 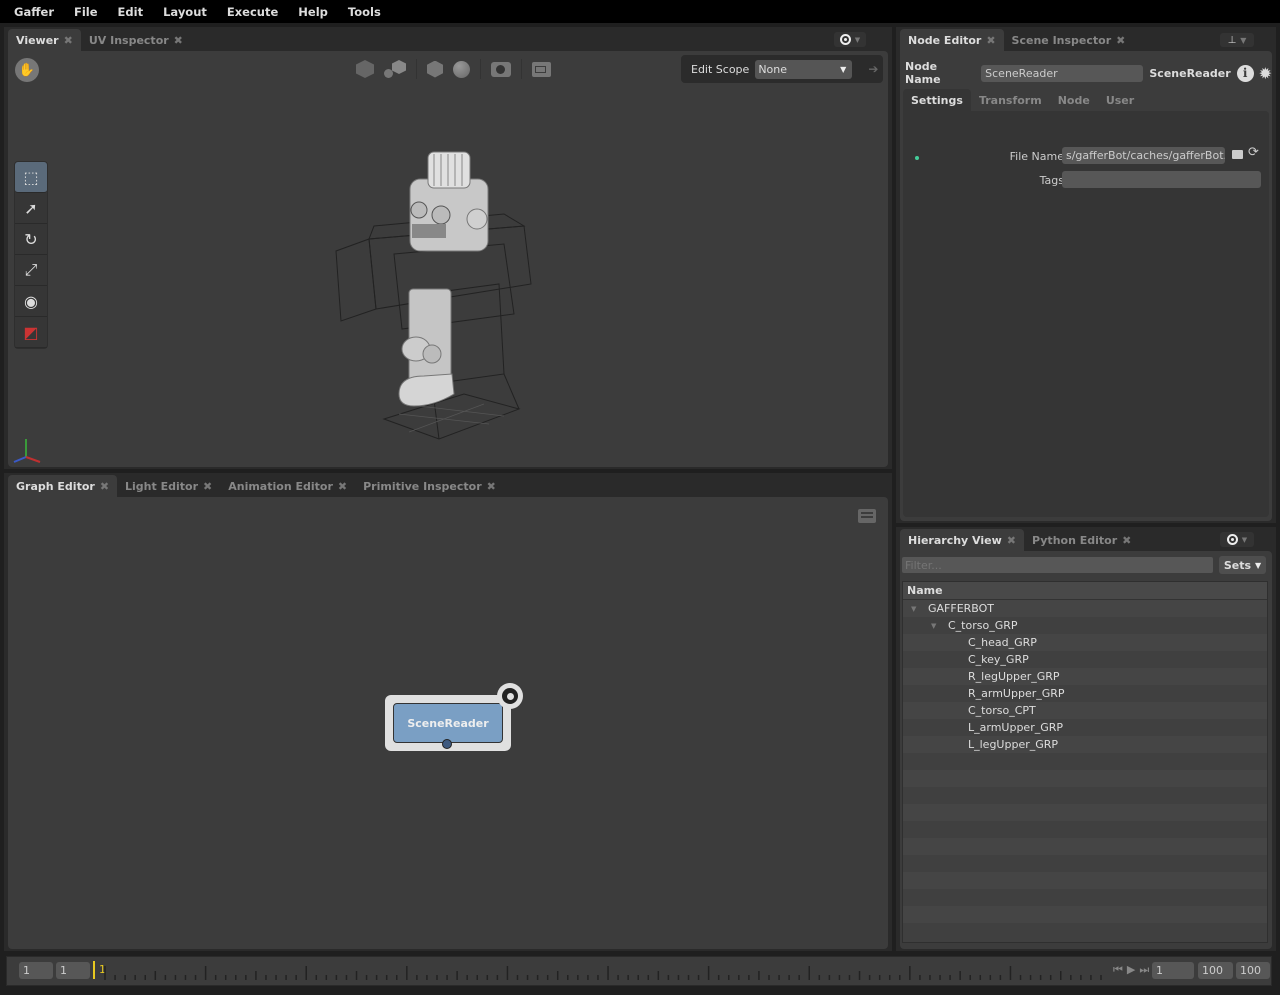 I want to click on camera-icon, so click(x=501, y=69).